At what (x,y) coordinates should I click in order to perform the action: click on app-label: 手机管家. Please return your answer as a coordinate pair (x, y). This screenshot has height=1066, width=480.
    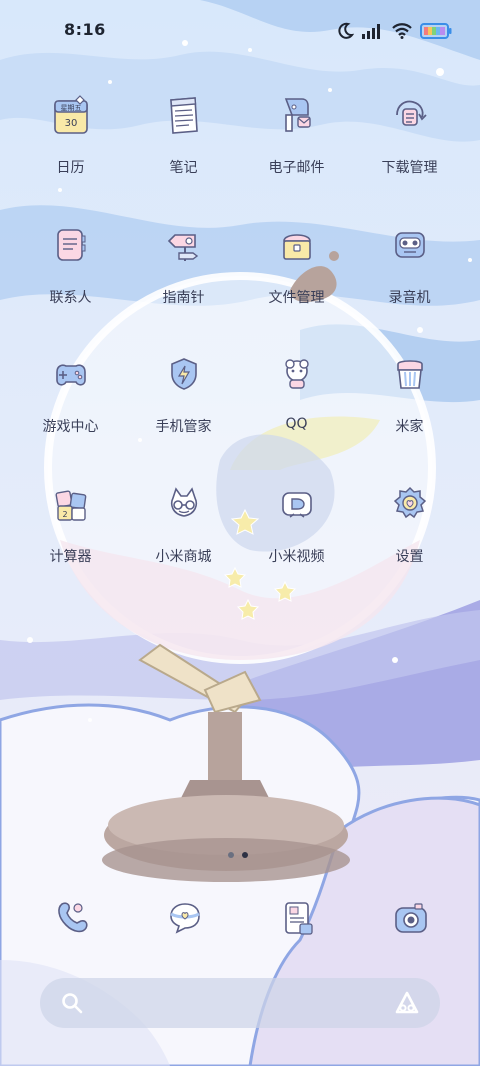
    Looking at the image, I should click on (183, 427).